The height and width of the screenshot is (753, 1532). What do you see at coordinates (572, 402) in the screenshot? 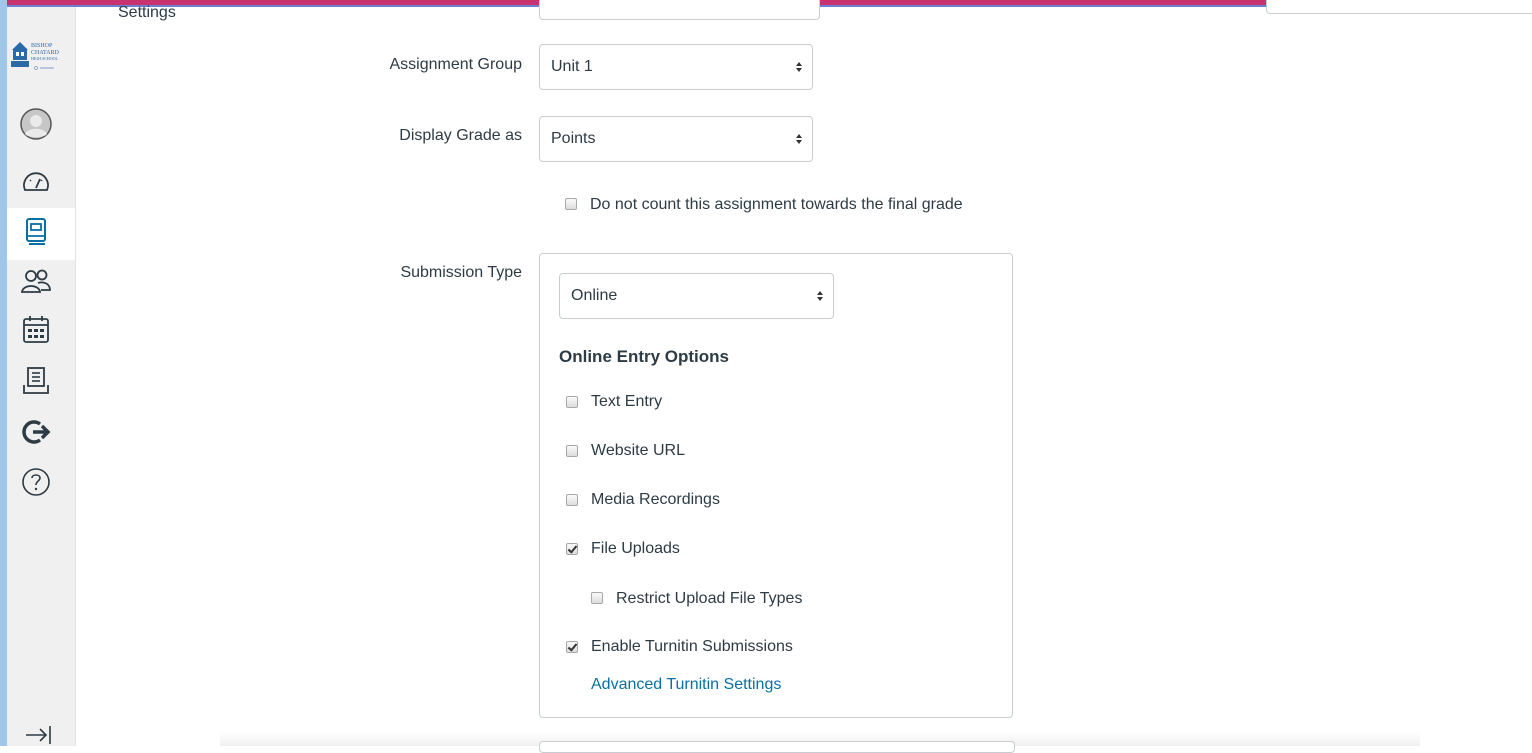
I see `text-entry-checkbox` at bounding box center [572, 402].